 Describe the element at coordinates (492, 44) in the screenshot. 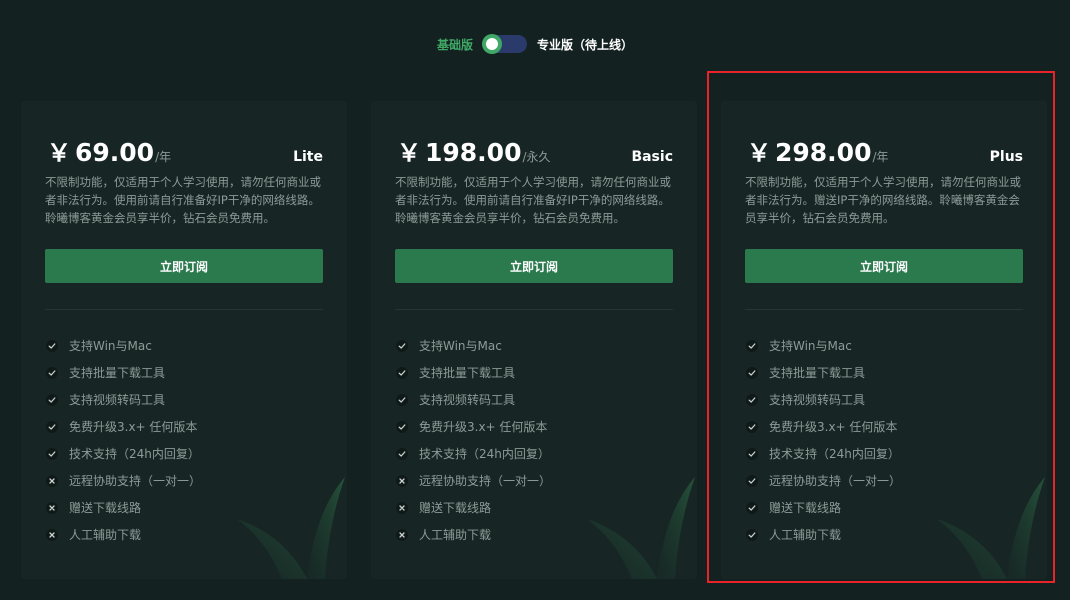

I see `toggle-knob` at that location.